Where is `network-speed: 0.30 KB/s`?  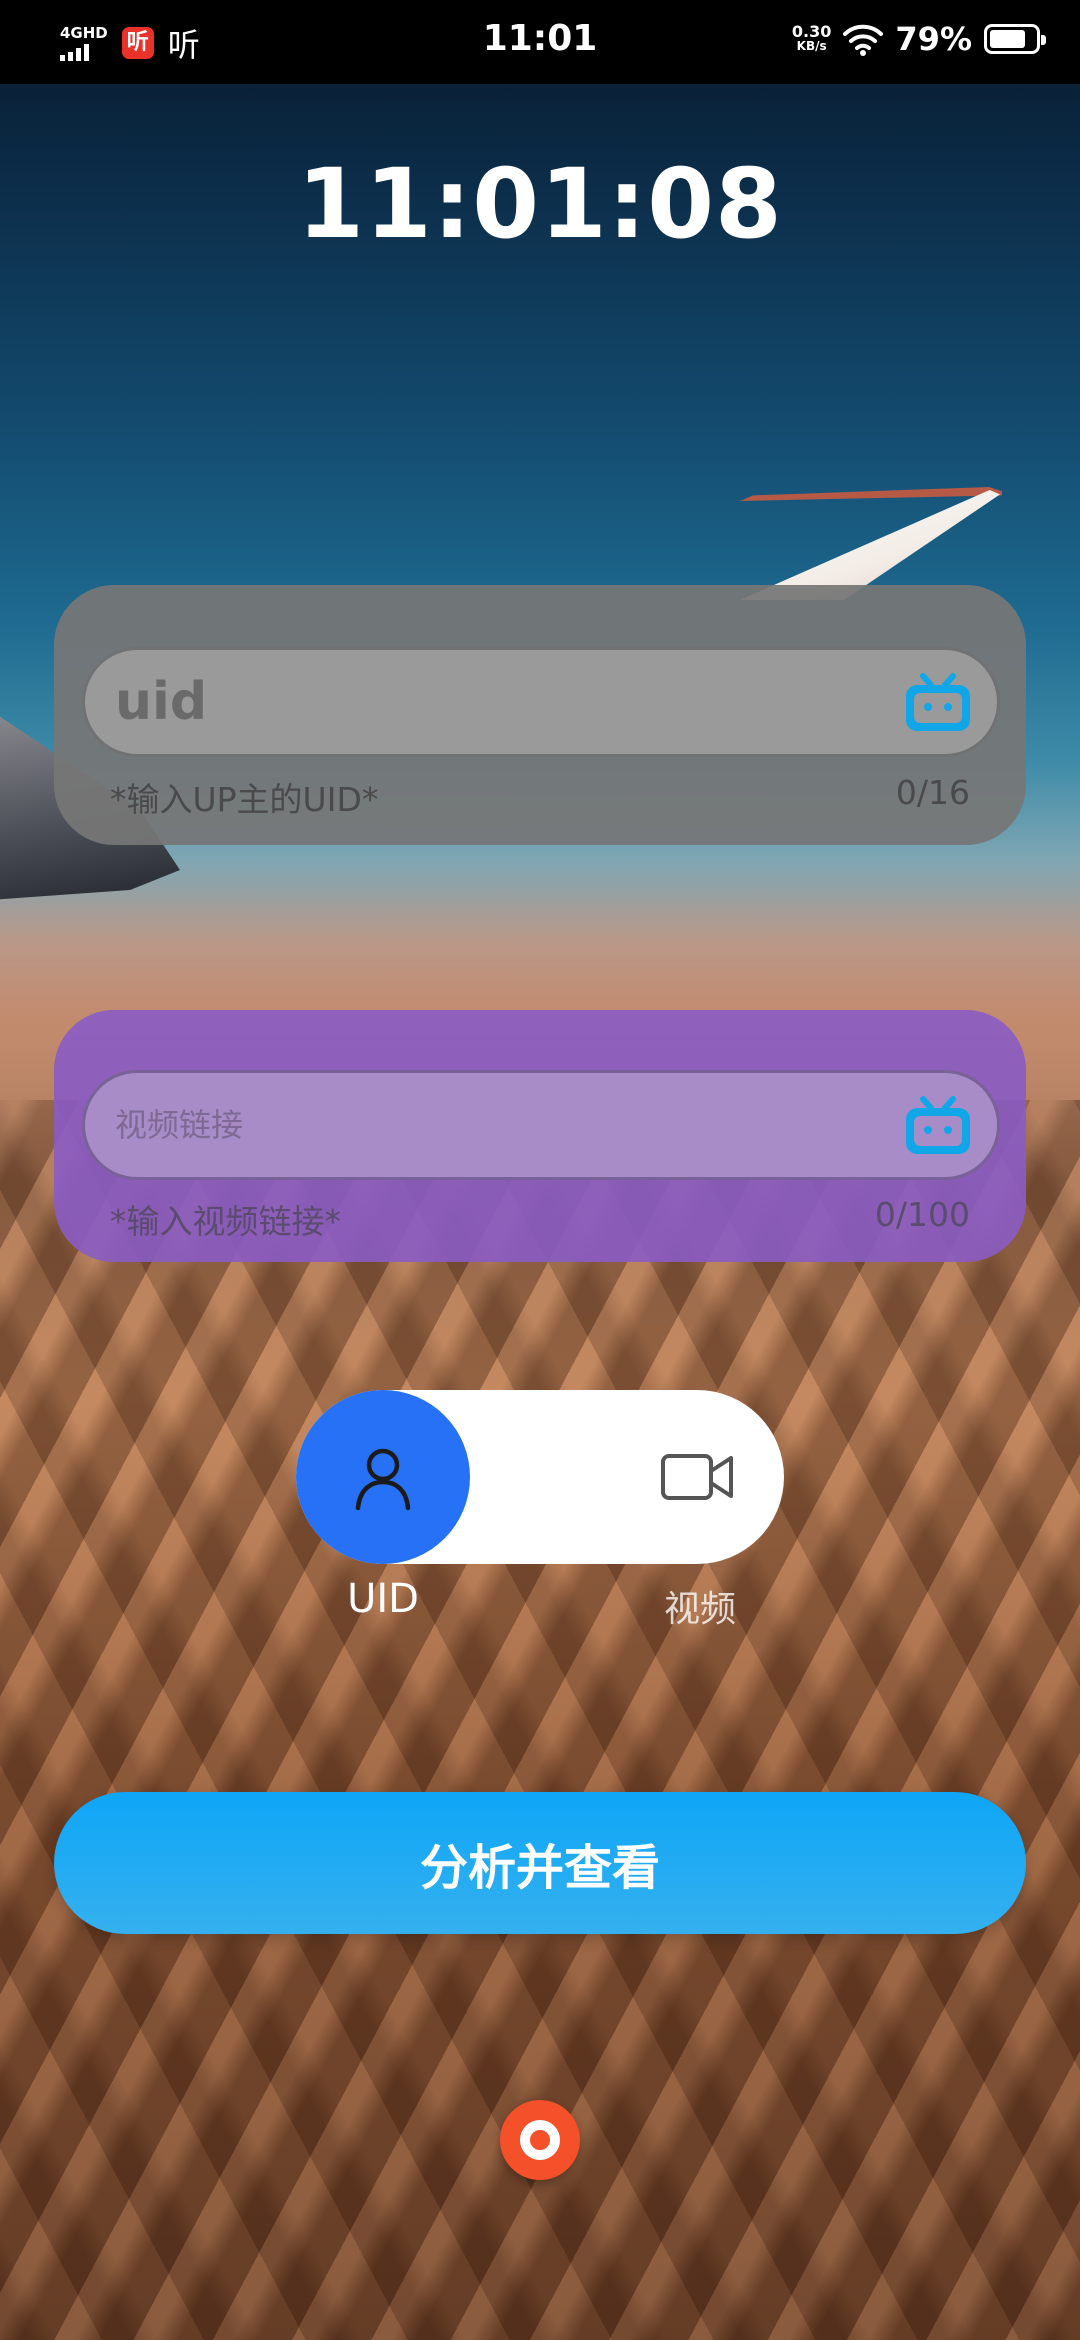
network-speed: 0.30 KB/s is located at coordinates (811, 39).